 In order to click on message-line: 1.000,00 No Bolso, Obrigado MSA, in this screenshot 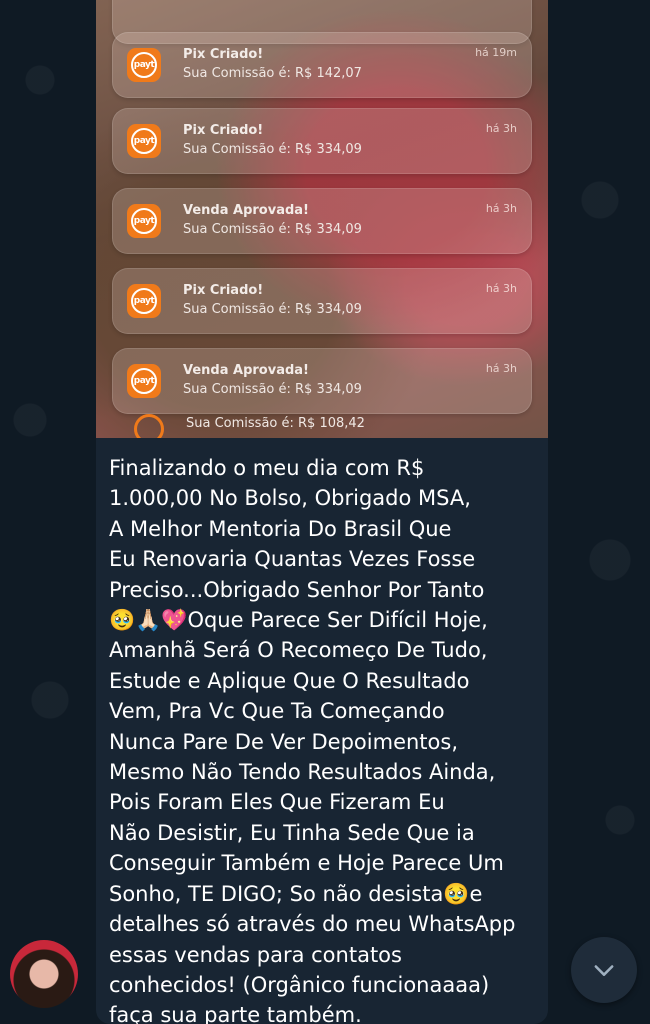, I will do `click(290, 498)`.